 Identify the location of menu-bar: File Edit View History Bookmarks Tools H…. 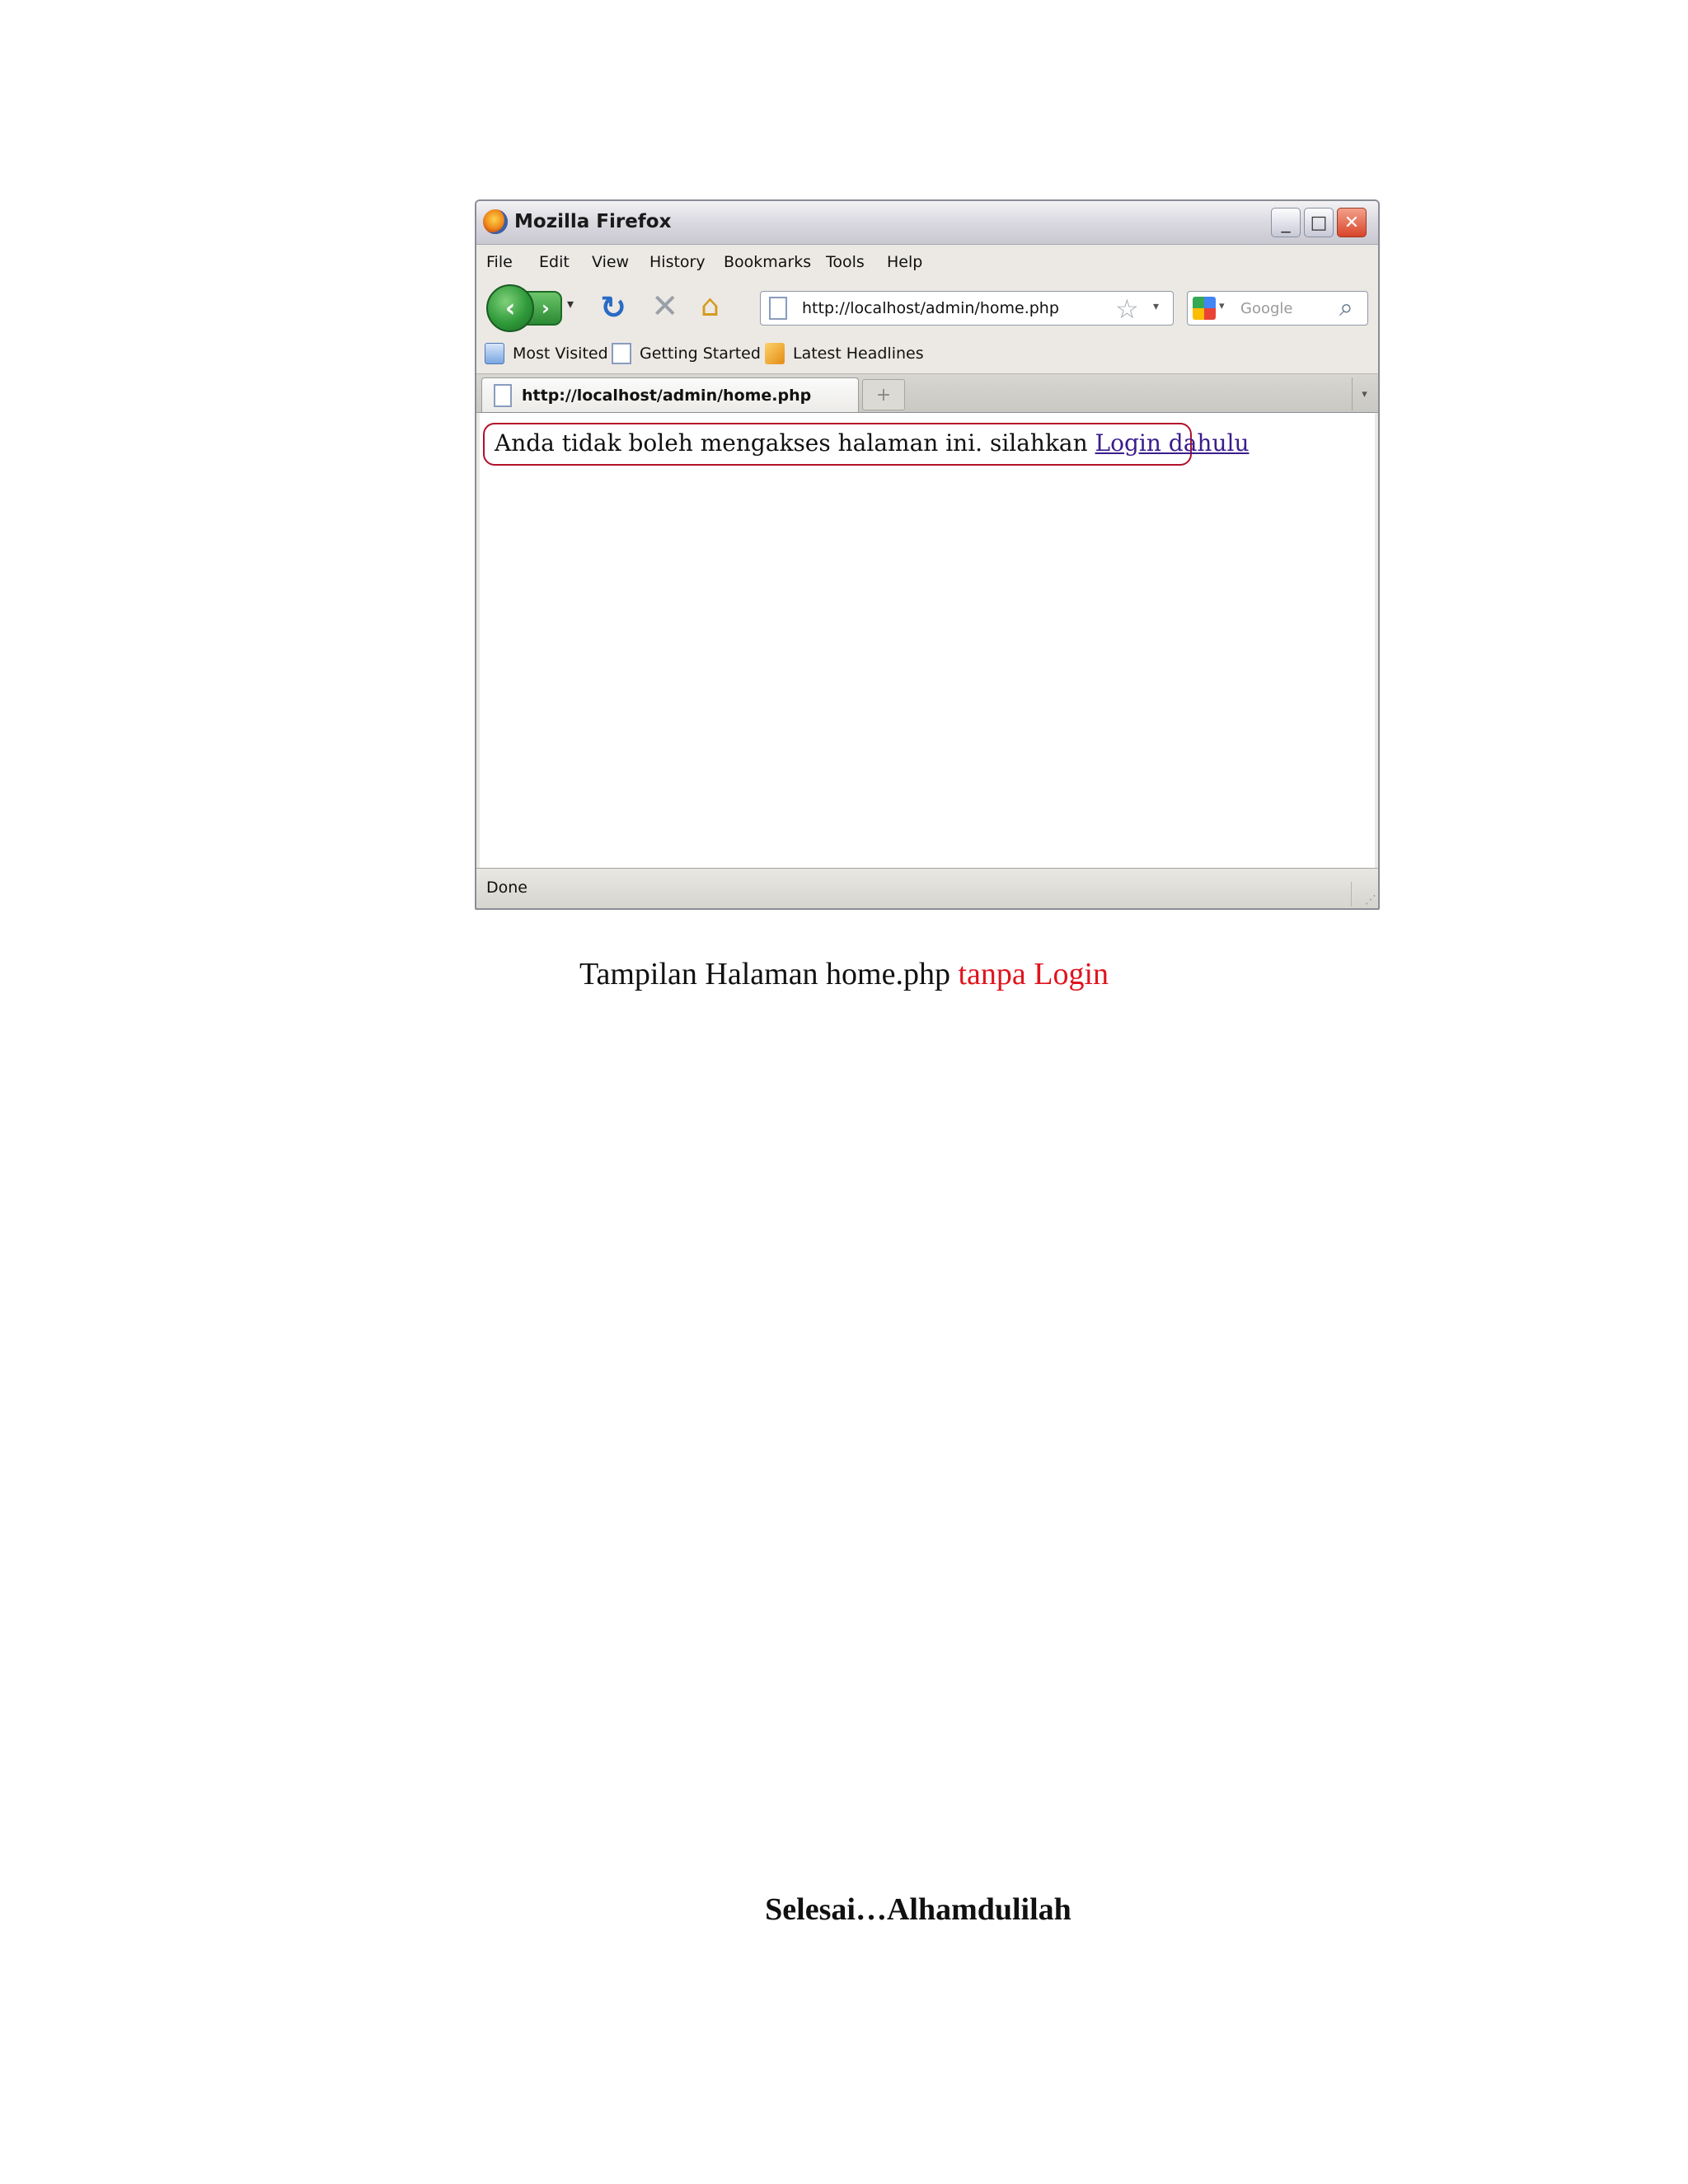
(927, 262).